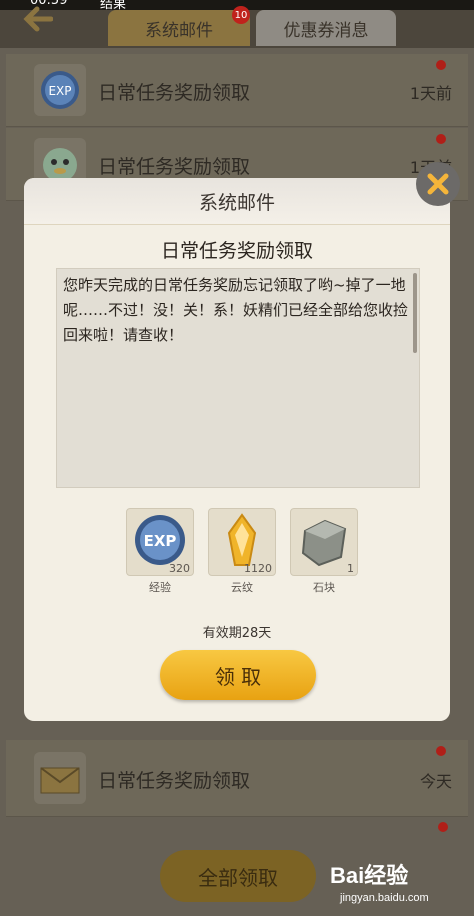  I want to click on reward-item: EXP 320 经验, so click(160, 551).